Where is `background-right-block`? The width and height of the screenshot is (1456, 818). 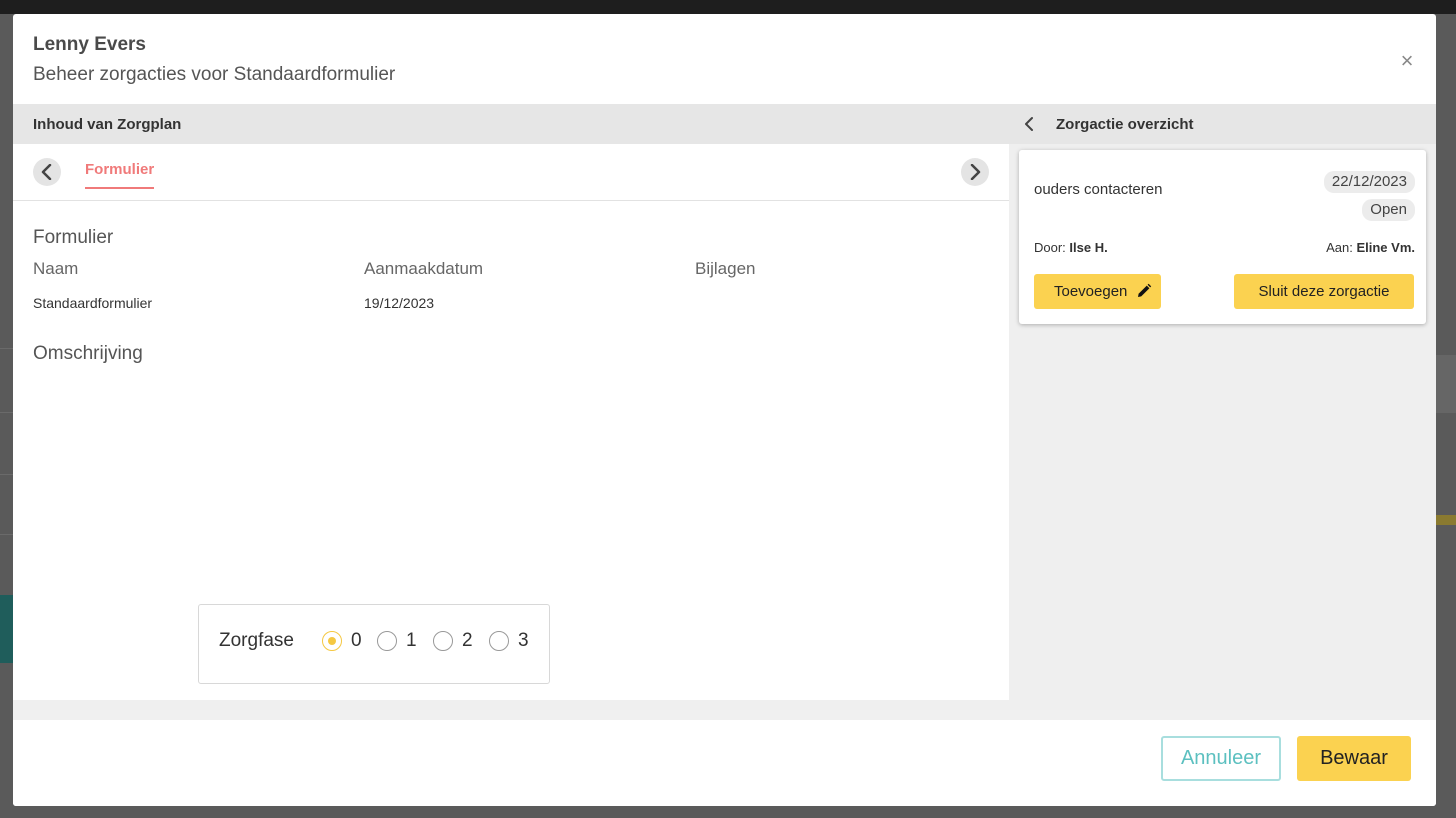
background-right-block is located at coordinates (1446, 384).